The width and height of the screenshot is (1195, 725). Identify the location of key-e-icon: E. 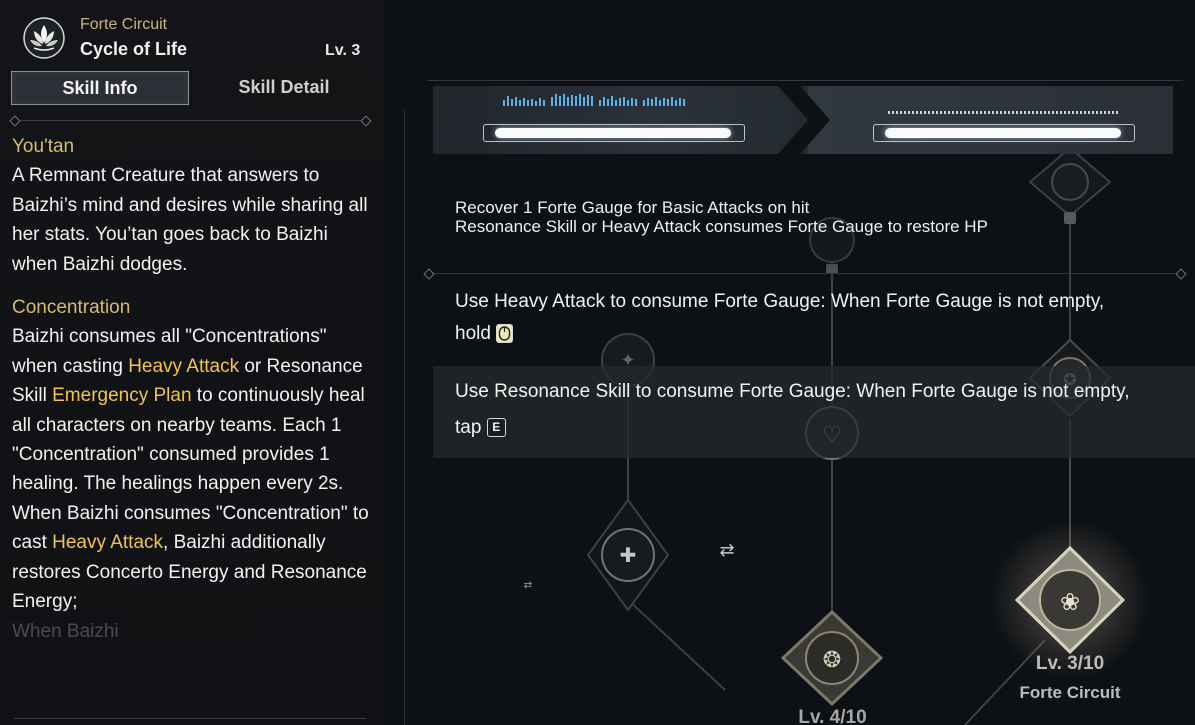
(496, 428).